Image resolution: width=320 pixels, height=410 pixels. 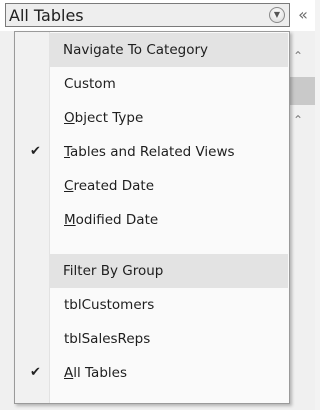 What do you see at coordinates (109, 305) in the screenshot?
I see `menu-item-label: tblCustomers` at bounding box center [109, 305].